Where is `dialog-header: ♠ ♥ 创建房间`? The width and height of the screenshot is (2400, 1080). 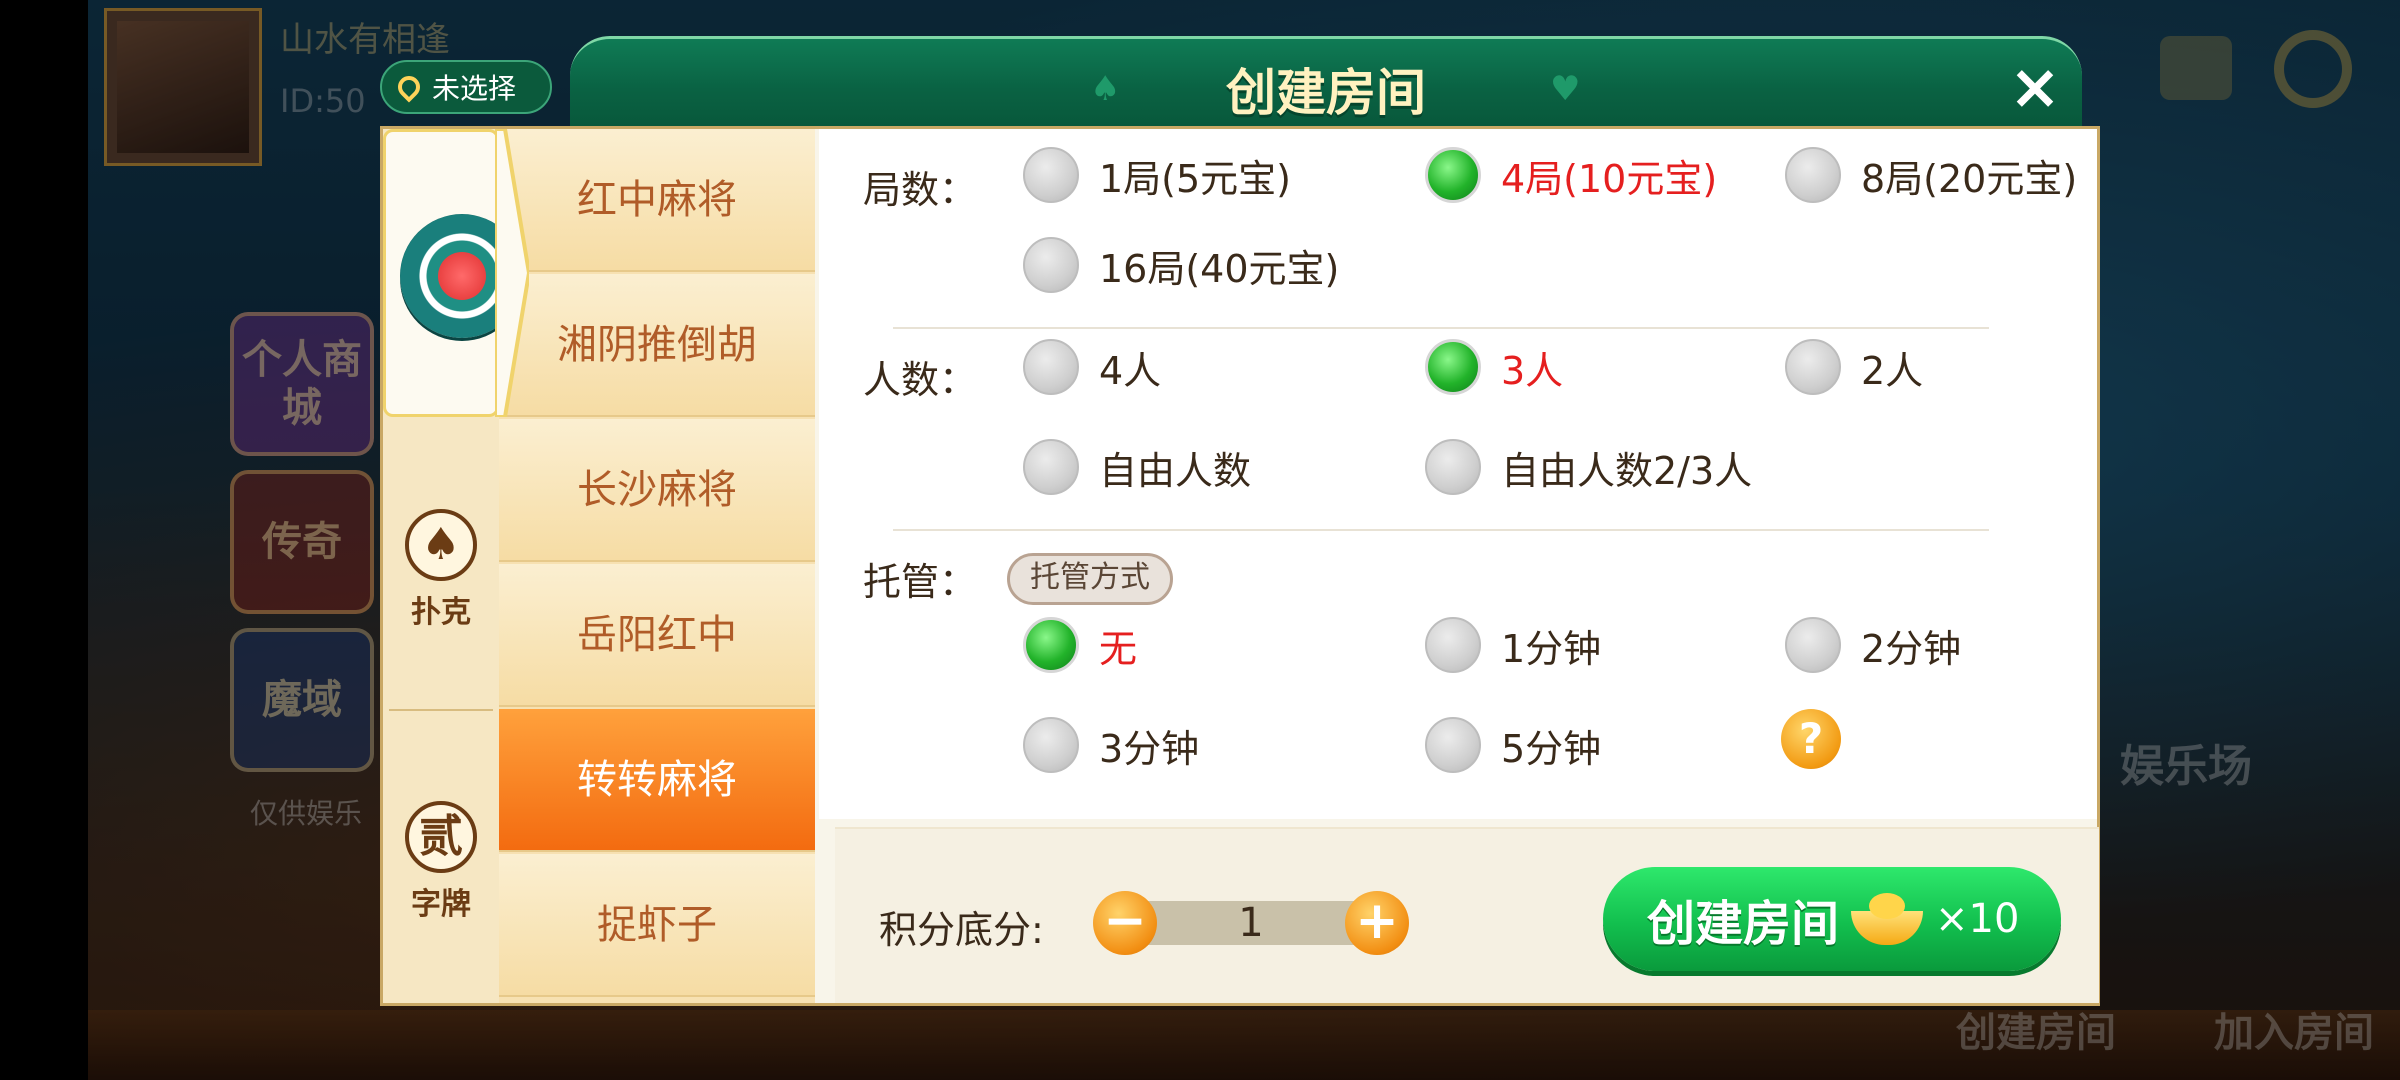
dialog-header: ♠ ♥ 创建房间 is located at coordinates (1326, 83).